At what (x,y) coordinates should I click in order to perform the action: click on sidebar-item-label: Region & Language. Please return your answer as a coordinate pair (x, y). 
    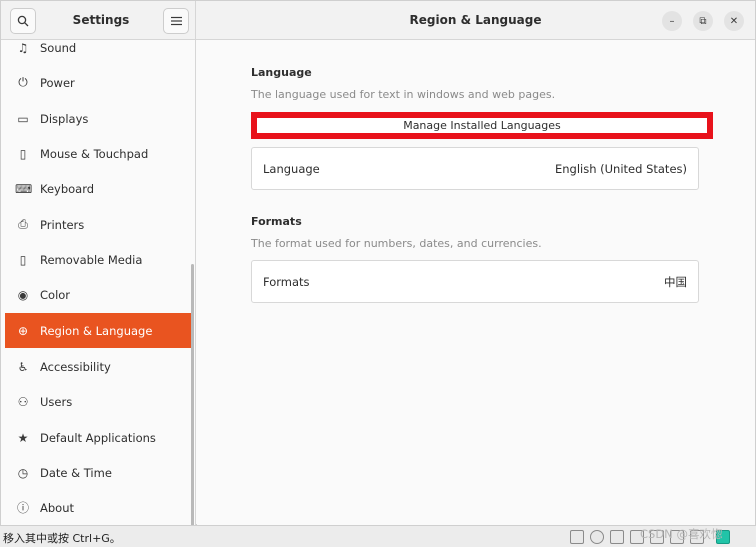
    Looking at the image, I should click on (96, 330).